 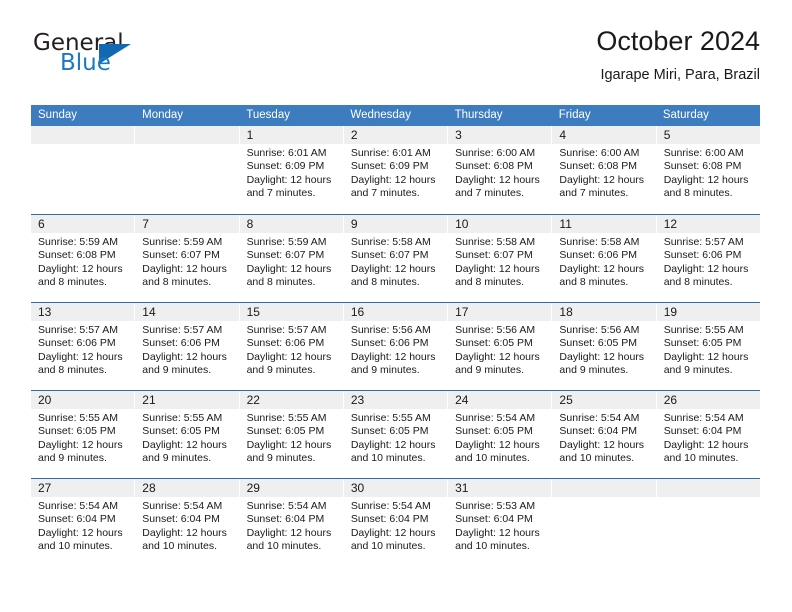 What do you see at coordinates (286, 330) in the screenshot?
I see `sunrise-text: Sunrise: 5:57 AM` at bounding box center [286, 330].